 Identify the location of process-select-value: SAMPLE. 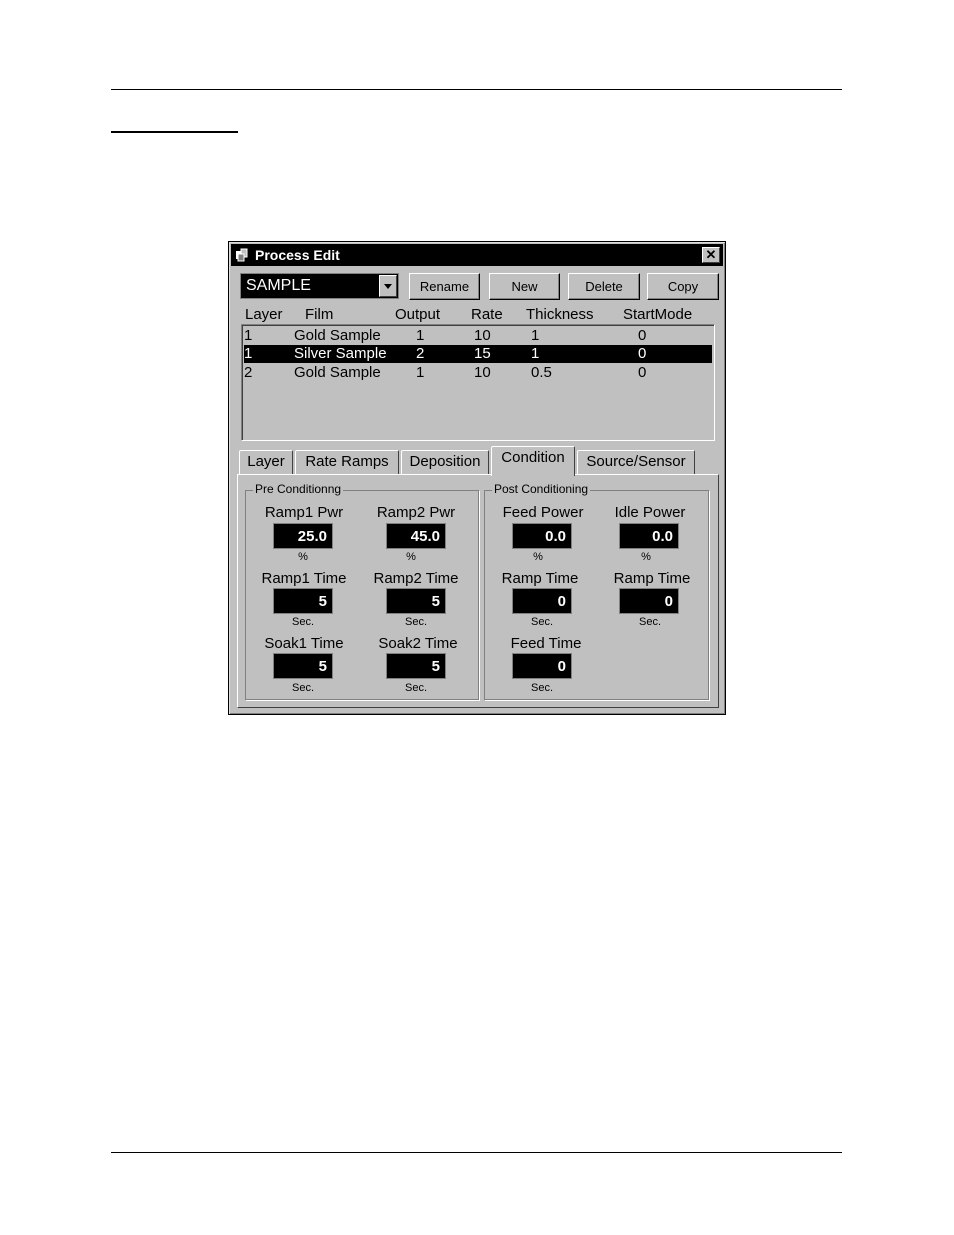
(278, 285).